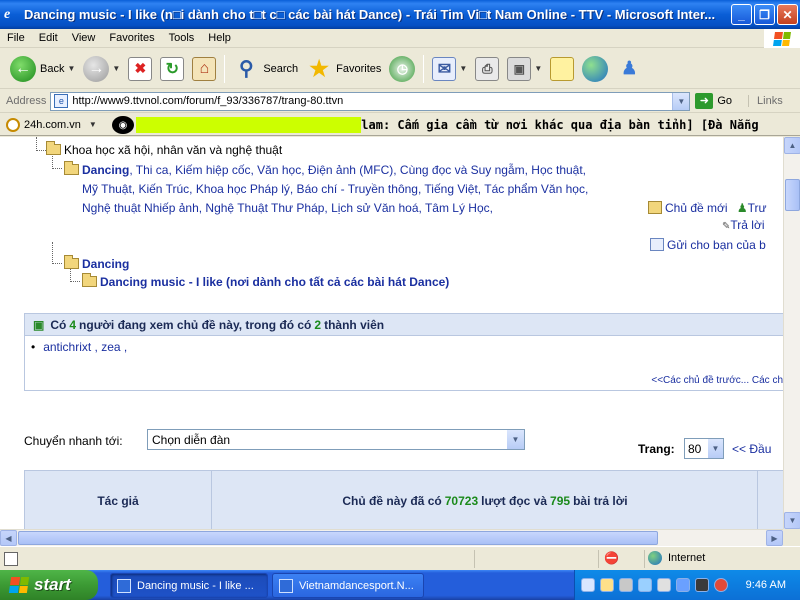  I want to click on search-label: Search, so click(281, 68).